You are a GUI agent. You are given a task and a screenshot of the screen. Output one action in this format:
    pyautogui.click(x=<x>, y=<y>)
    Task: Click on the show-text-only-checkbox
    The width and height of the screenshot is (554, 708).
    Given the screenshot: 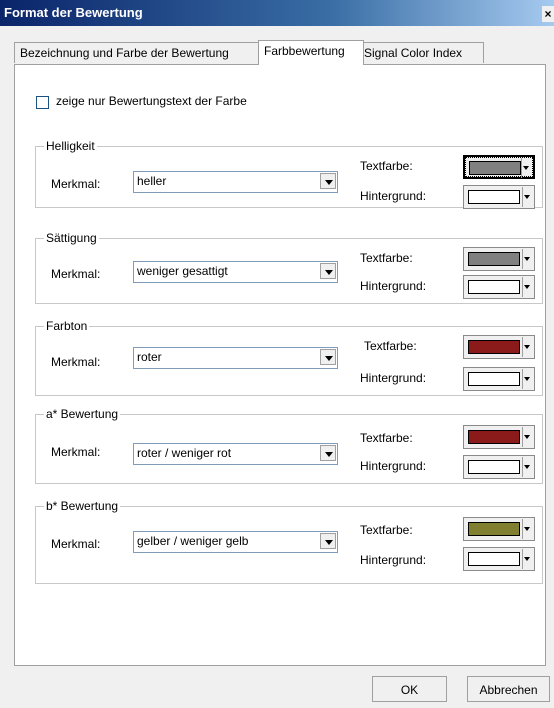 What is the action you would take?
    pyautogui.click(x=42, y=102)
    